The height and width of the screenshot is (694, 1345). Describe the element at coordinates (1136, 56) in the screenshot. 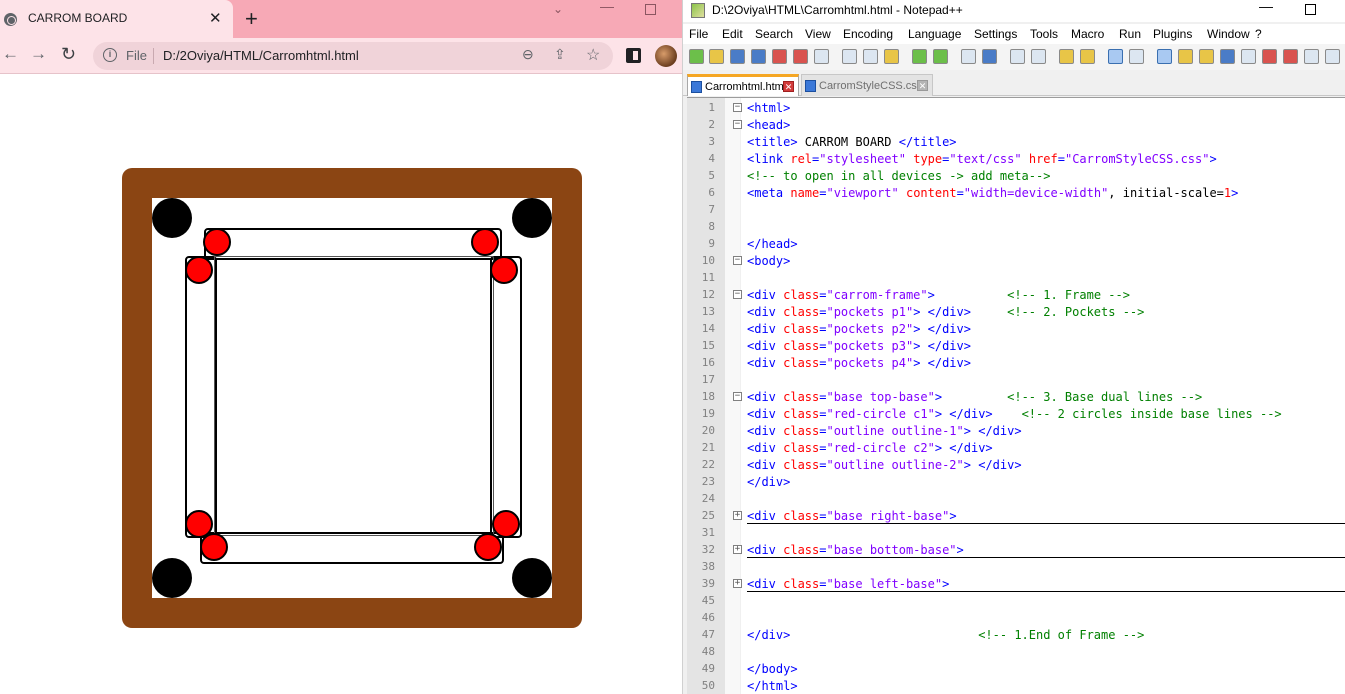

I see `show-all-chars-icon` at that location.